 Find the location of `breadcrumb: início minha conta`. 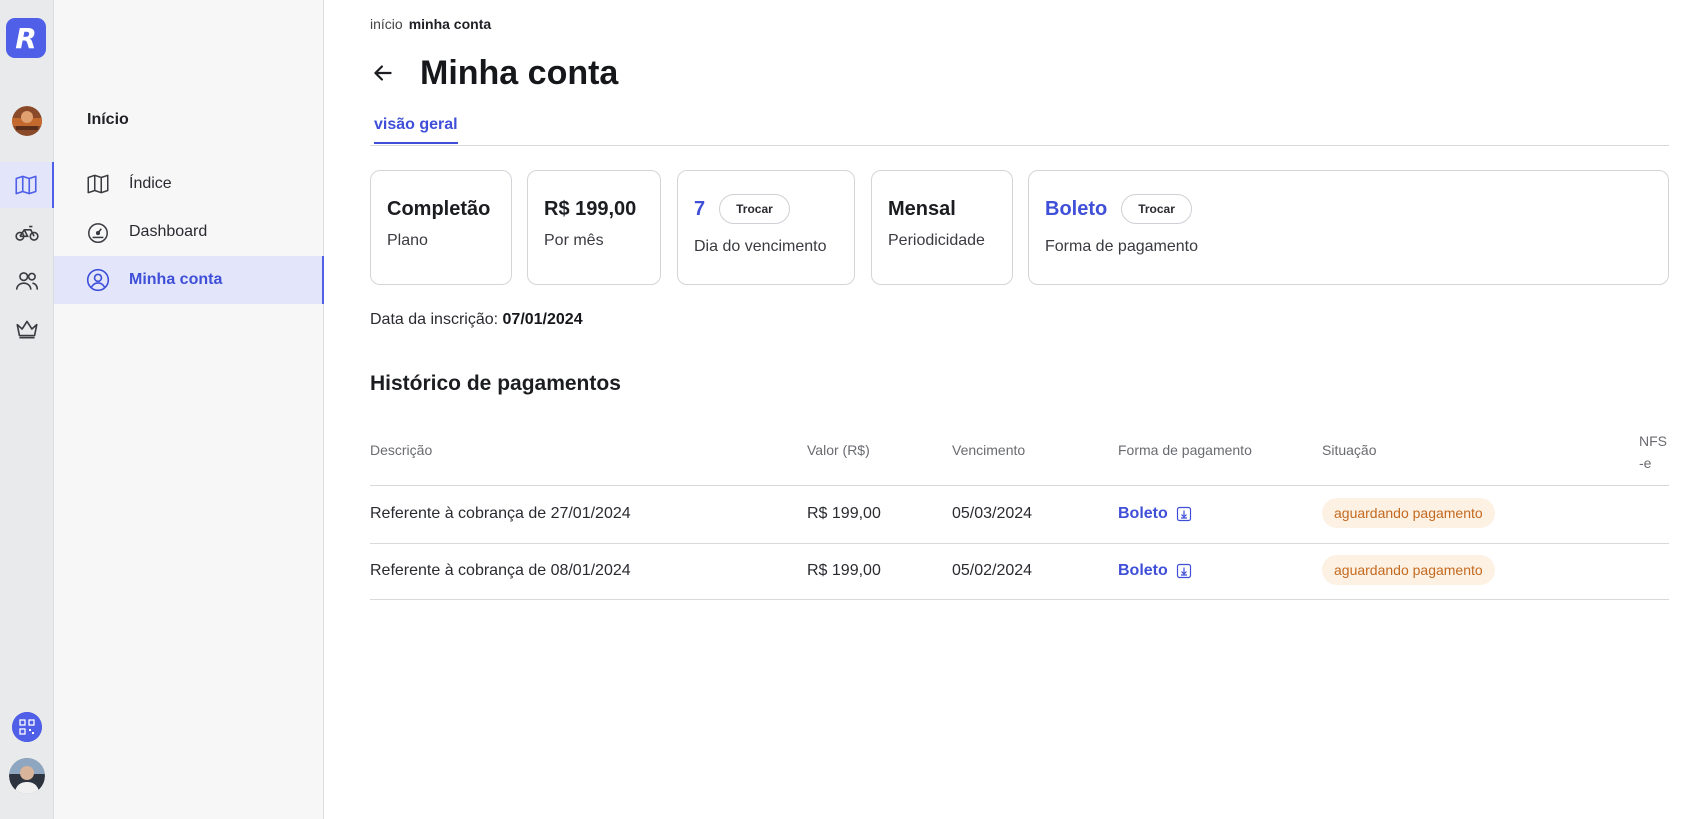

breadcrumb: início minha conta is located at coordinates (430, 24).